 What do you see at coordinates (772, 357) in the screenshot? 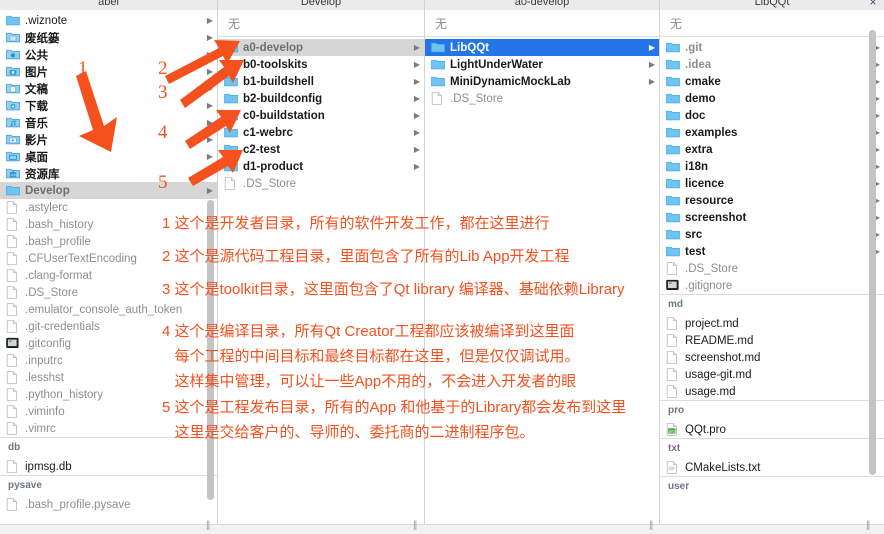
I see `file-row: screenshot.md` at bounding box center [772, 357].